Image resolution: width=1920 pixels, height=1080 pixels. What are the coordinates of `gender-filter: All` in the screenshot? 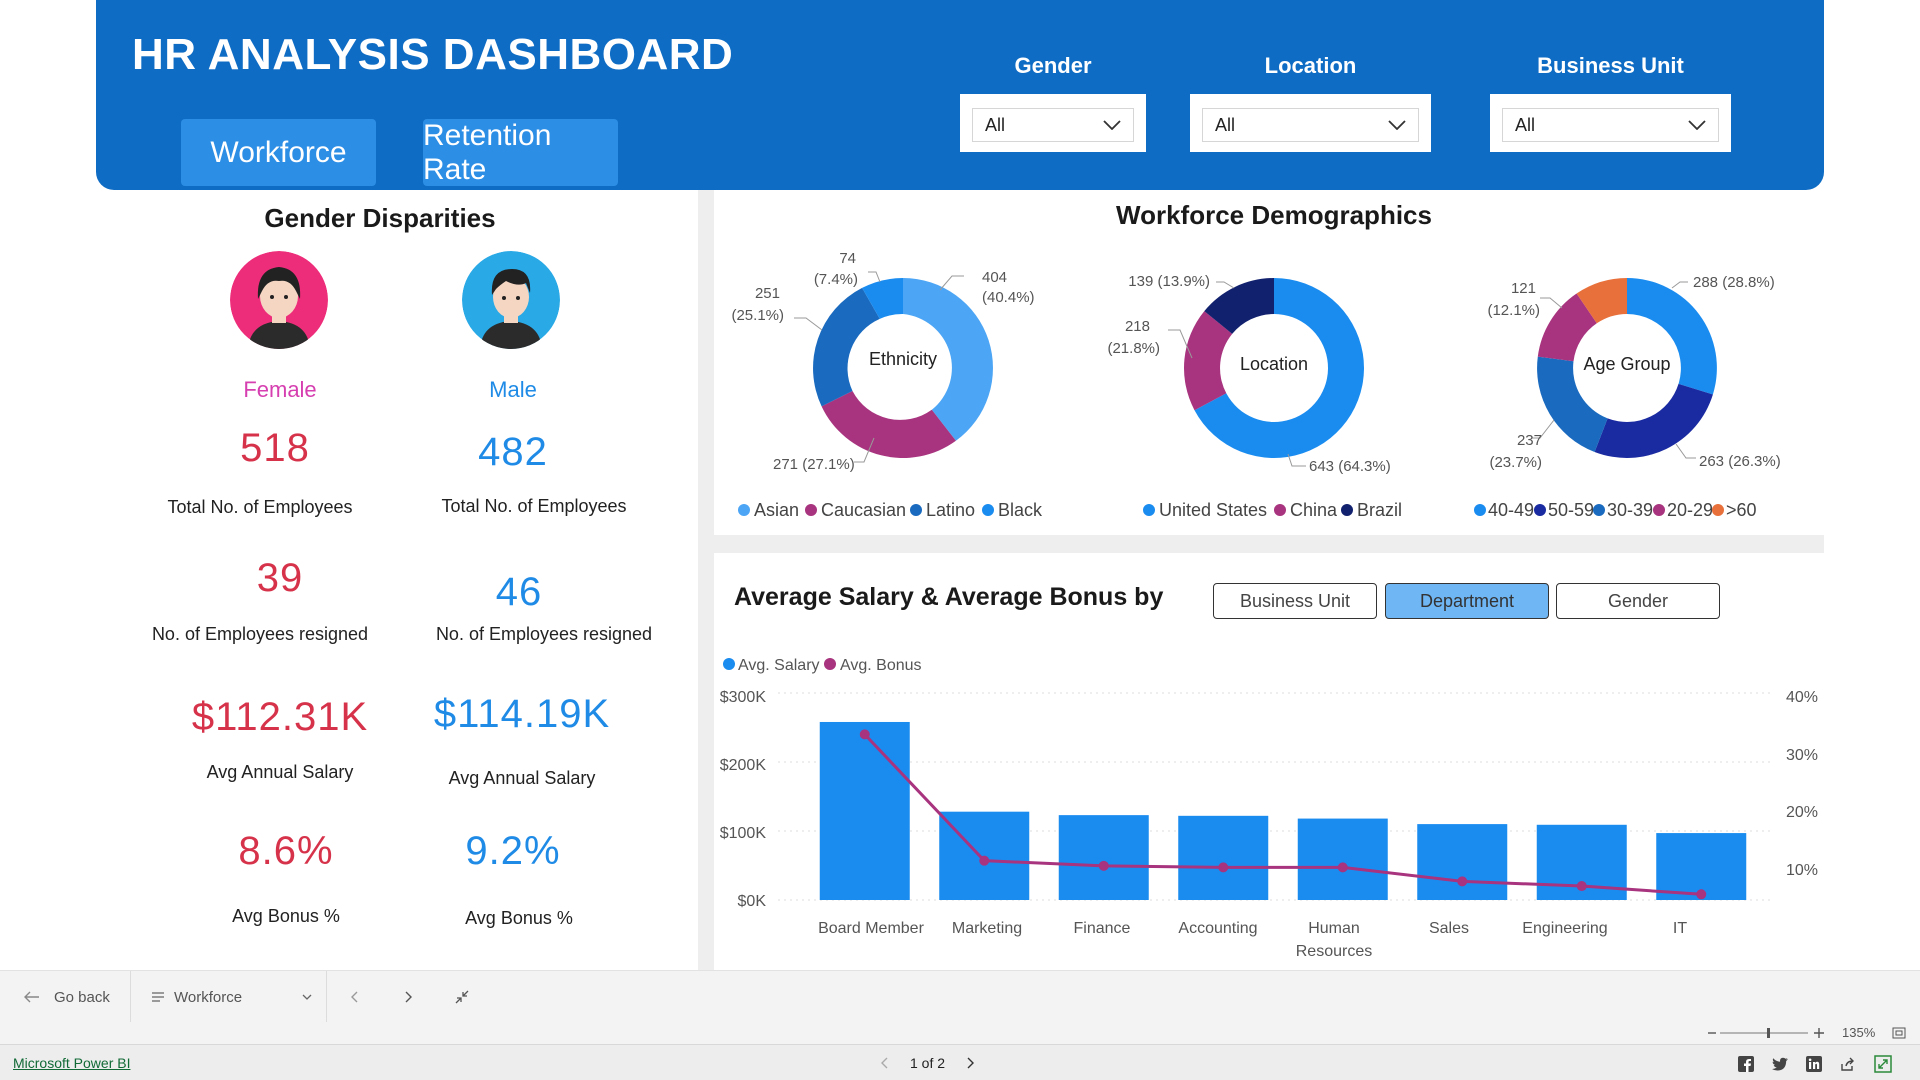 It's located at (1053, 123).